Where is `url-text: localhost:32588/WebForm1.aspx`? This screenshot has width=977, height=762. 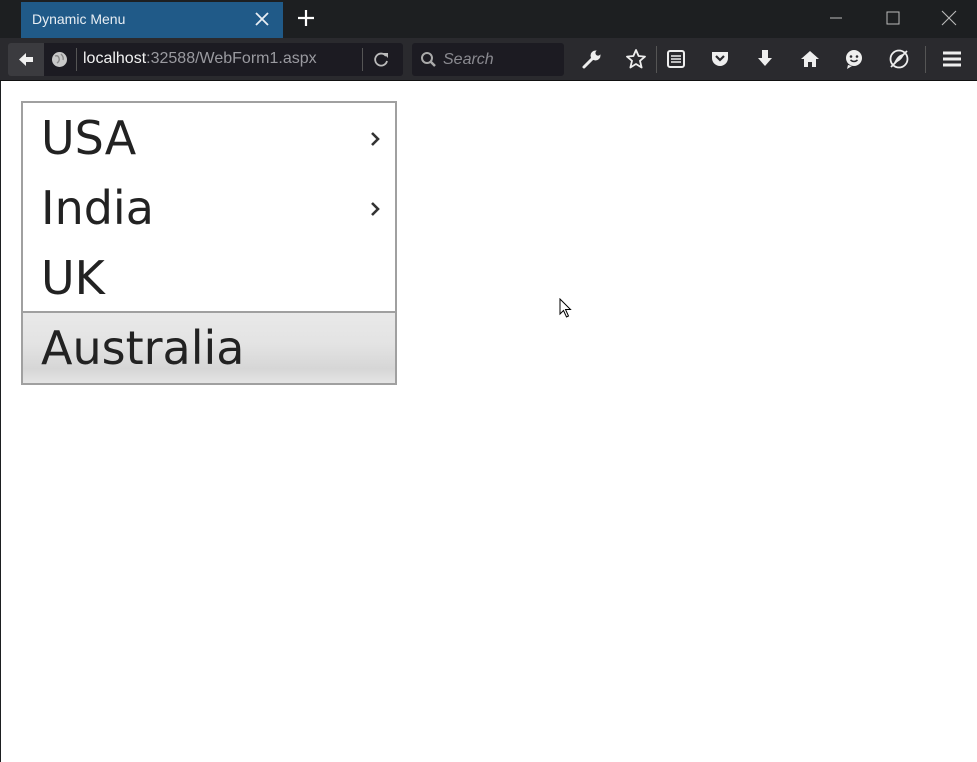 url-text: localhost:32588/WebForm1.aspx is located at coordinates (200, 59).